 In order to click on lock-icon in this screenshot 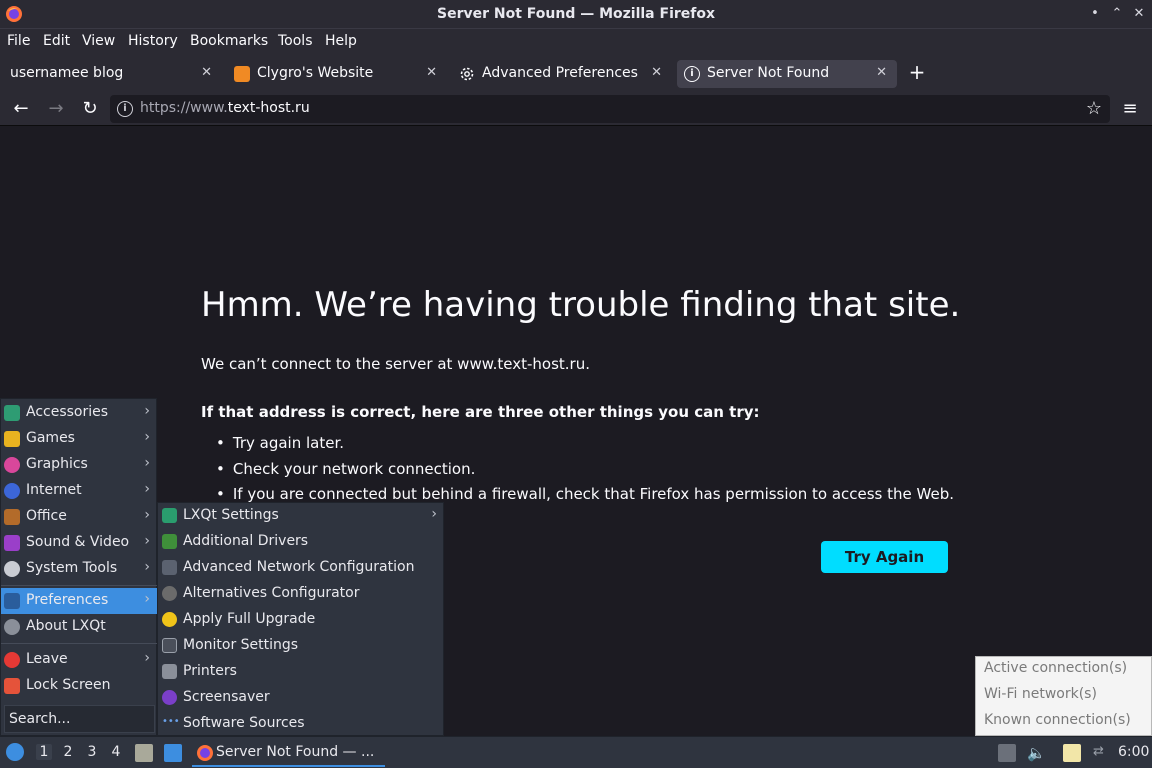, I will do `click(12, 686)`.